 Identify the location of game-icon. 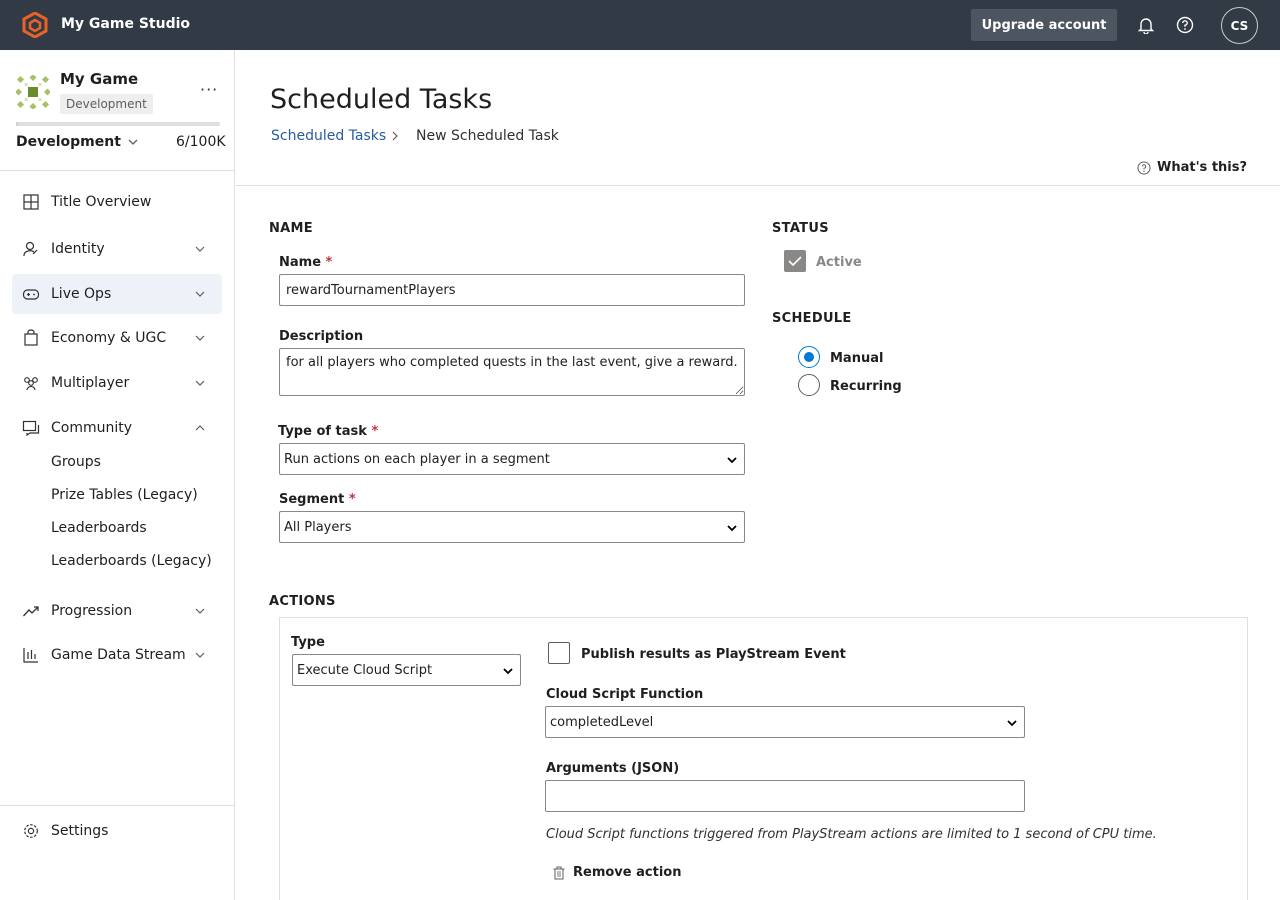
(33, 92).